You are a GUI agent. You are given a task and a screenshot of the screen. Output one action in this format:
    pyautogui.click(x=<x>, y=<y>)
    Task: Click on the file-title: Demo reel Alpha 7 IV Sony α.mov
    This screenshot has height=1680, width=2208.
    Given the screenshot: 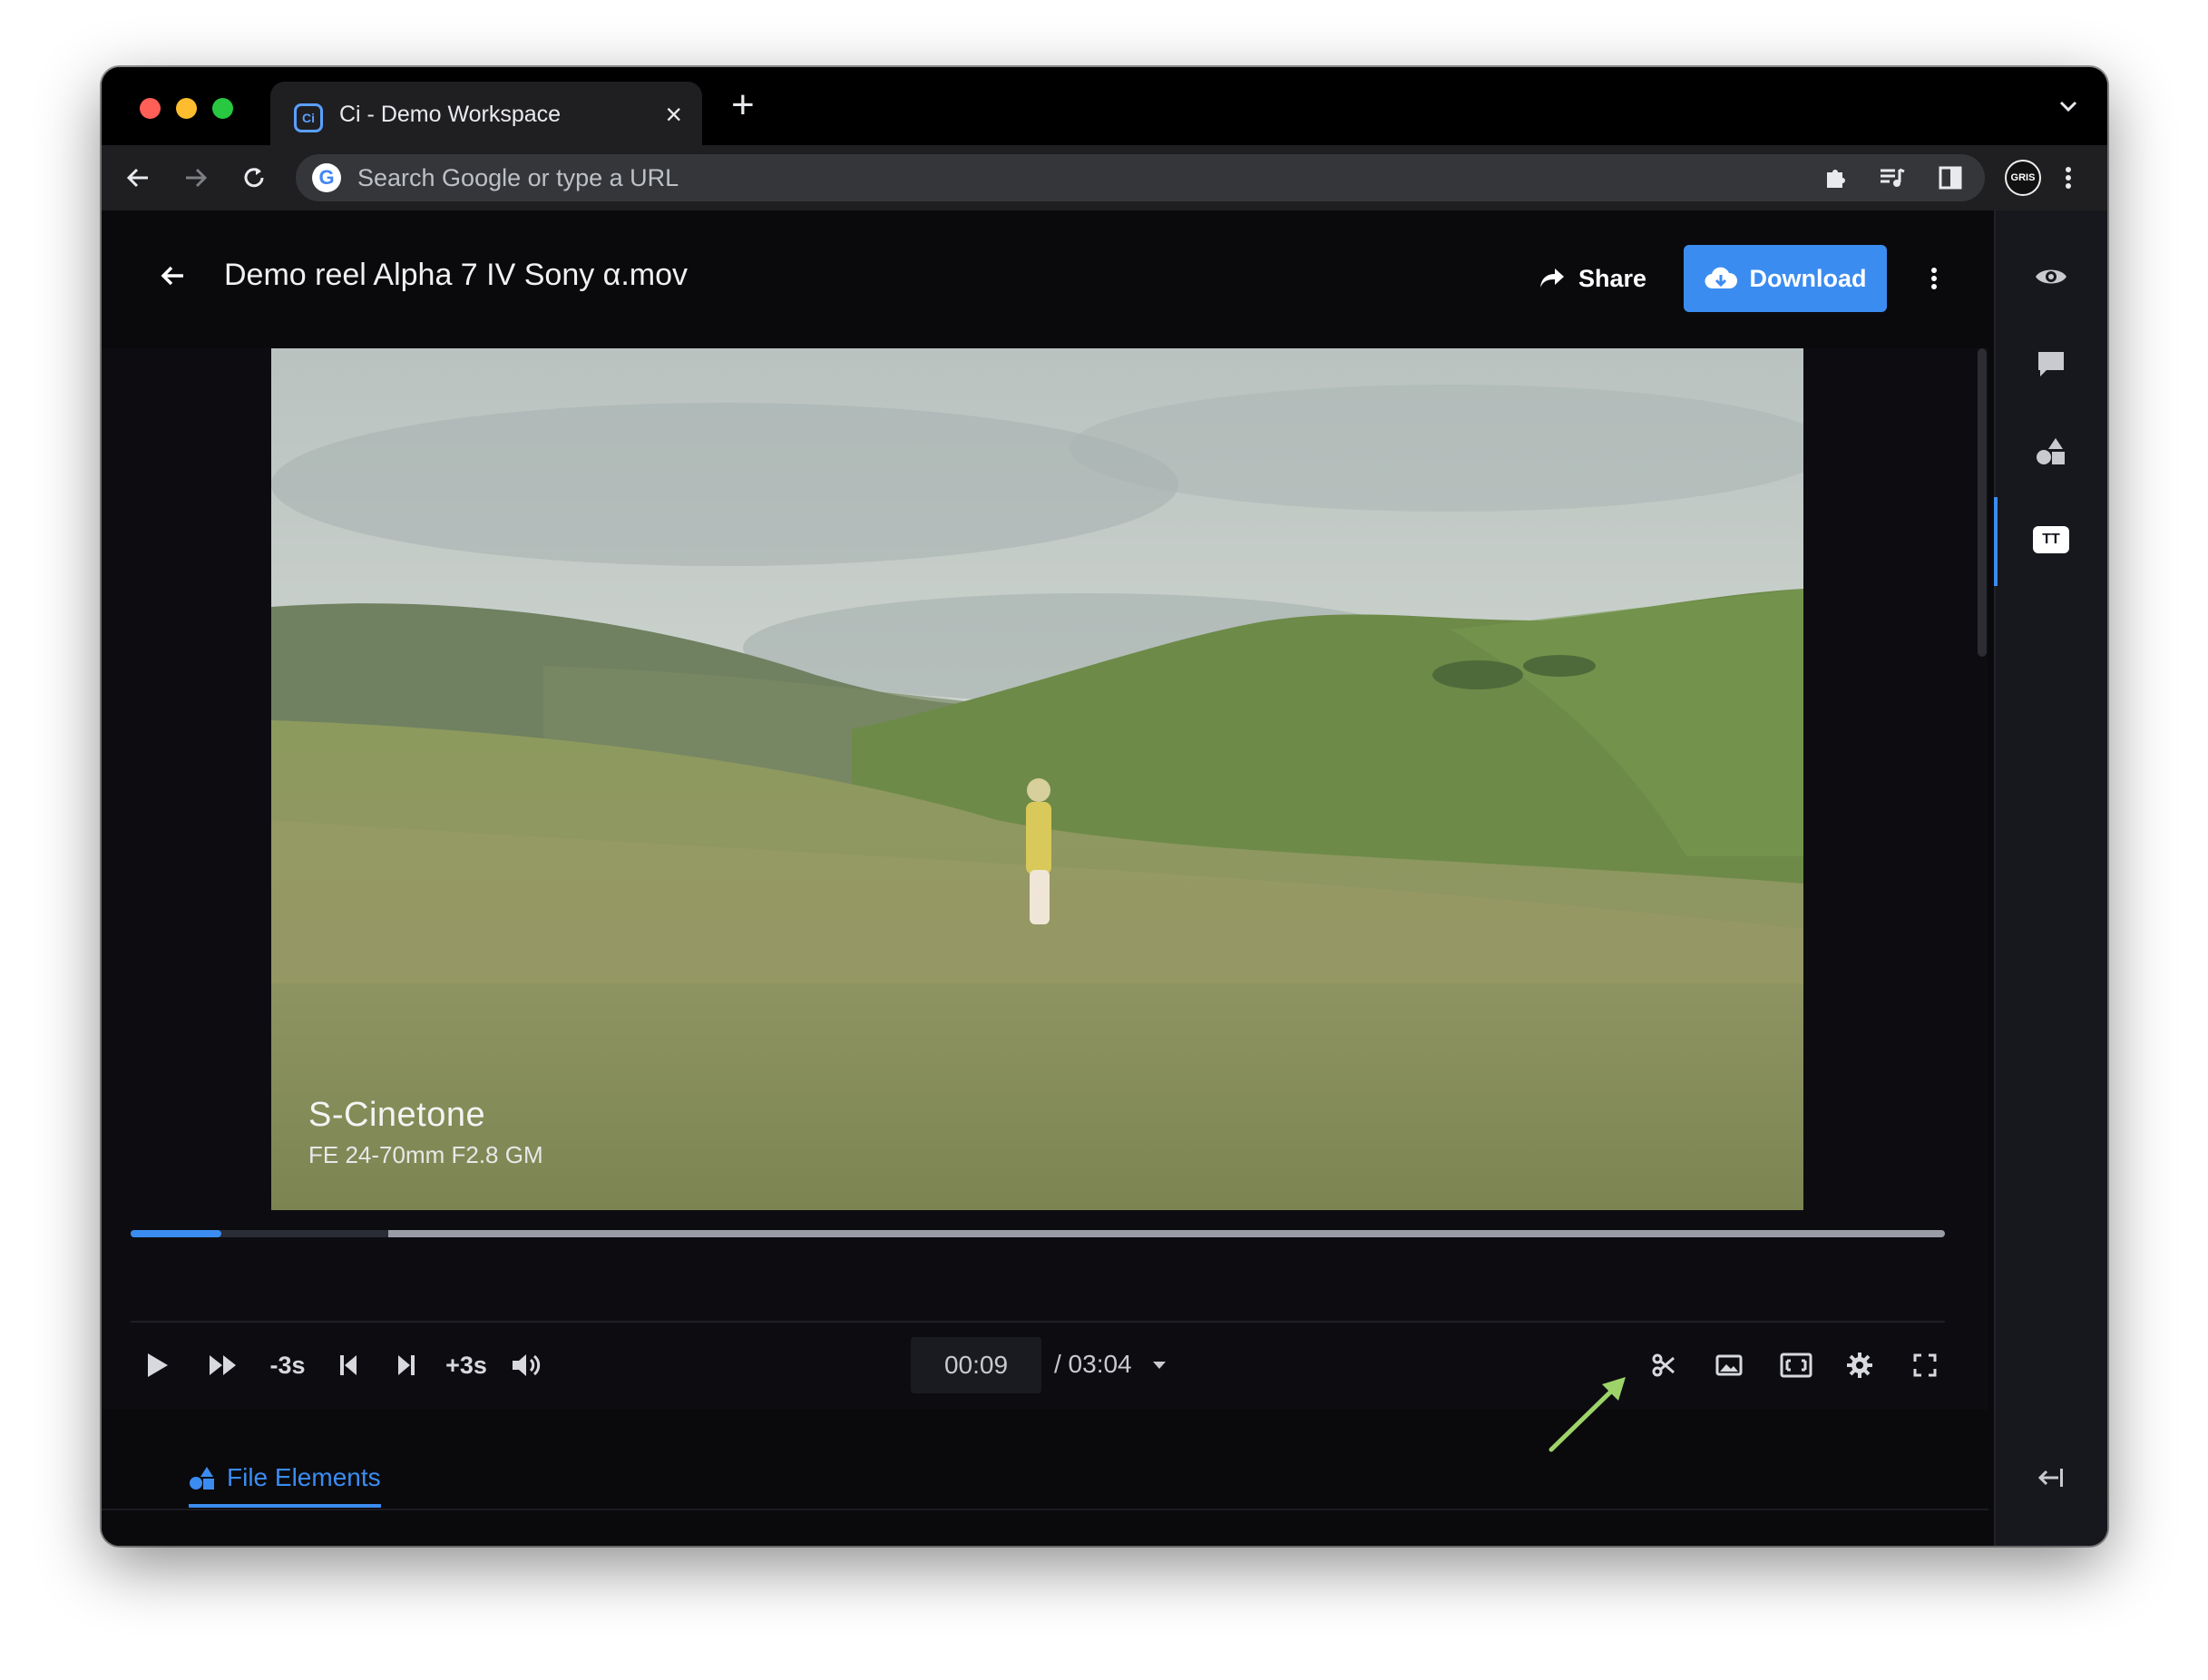 What is the action you would take?
    pyautogui.click(x=456, y=275)
    